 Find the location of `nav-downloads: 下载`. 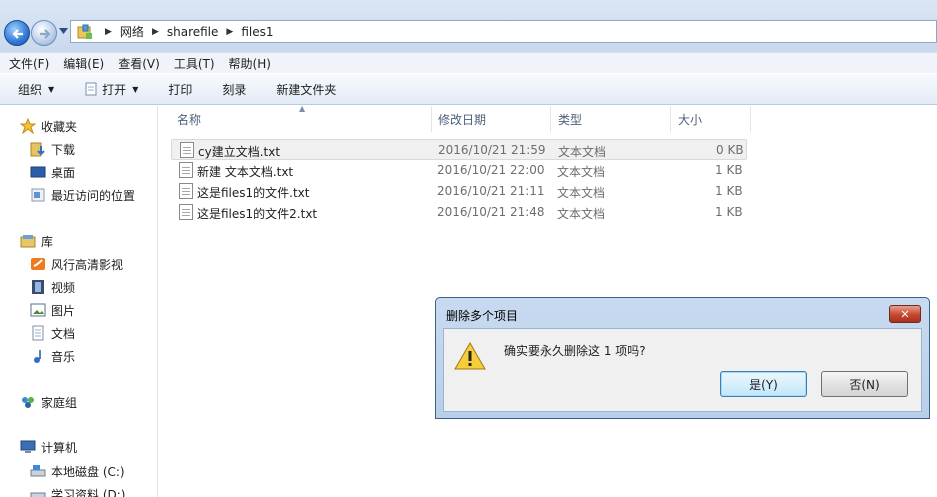

nav-downloads: 下载 is located at coordinates (52, 149).